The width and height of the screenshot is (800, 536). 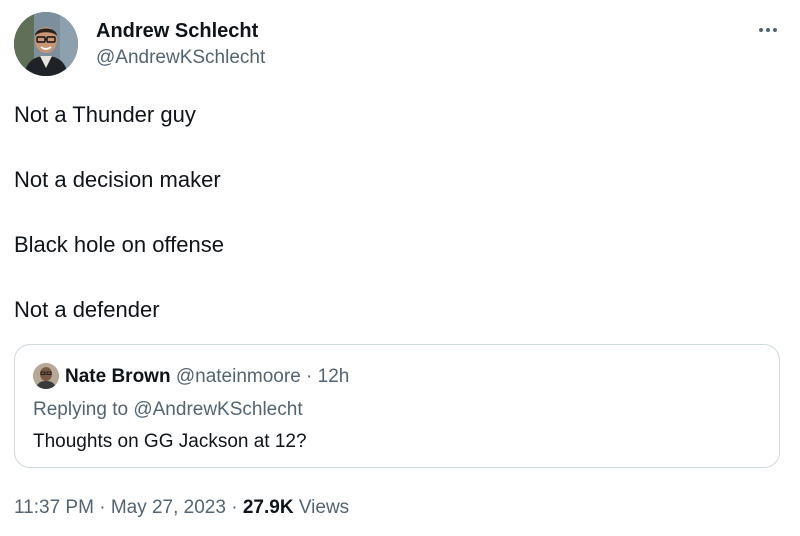 I want to click on tweet-time: 11:37 PM, so click(x=54, y=507).